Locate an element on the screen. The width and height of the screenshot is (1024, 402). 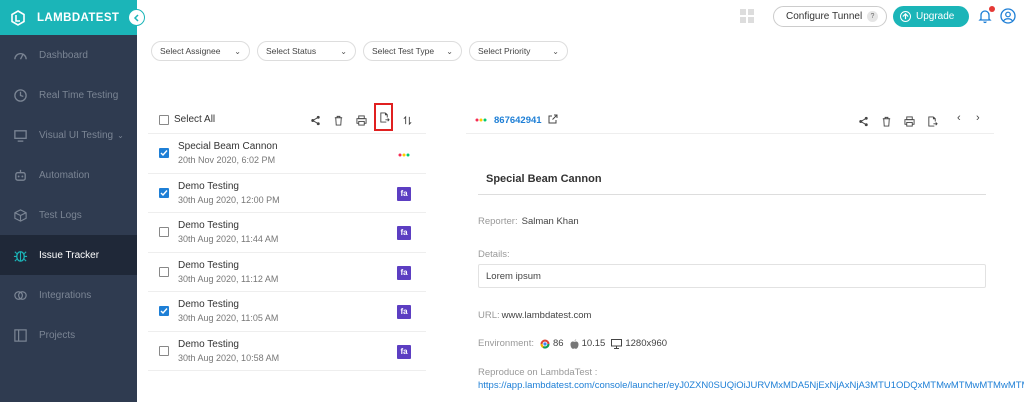
select-all-label: Select All is located at coordinates (195, 119).